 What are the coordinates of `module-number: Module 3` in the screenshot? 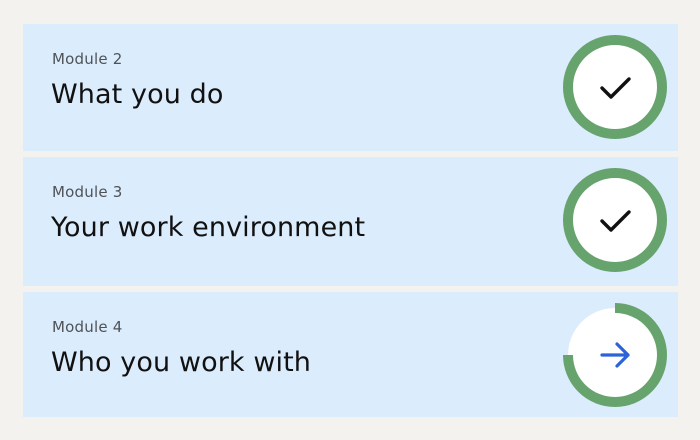 It's located at (87, 192).